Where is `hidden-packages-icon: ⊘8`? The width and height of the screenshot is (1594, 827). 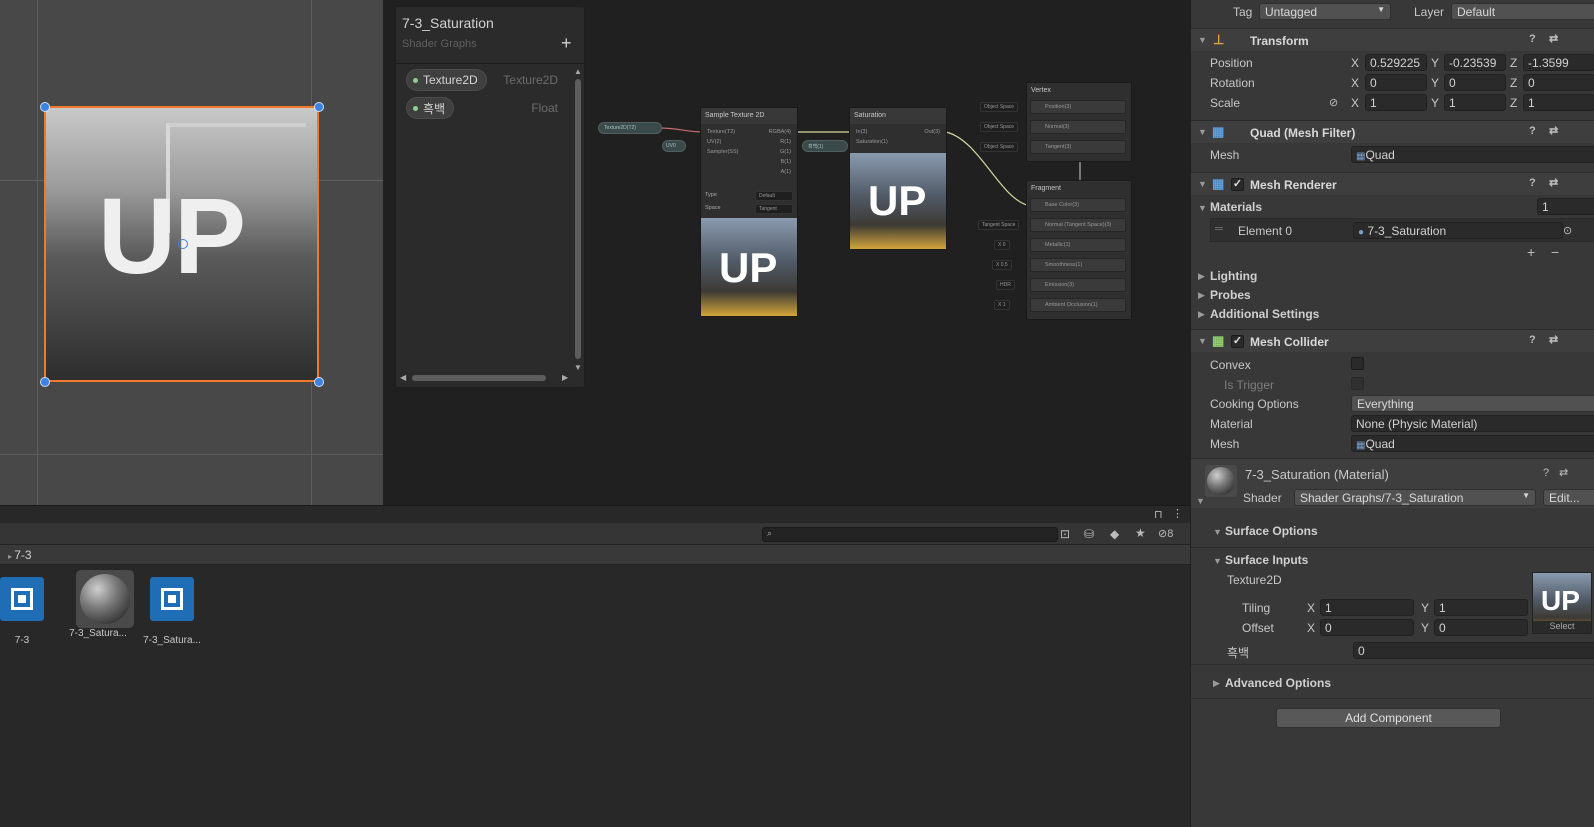 hidden-packages-icon: ⊘8 is located at coordinates (1165, 533).